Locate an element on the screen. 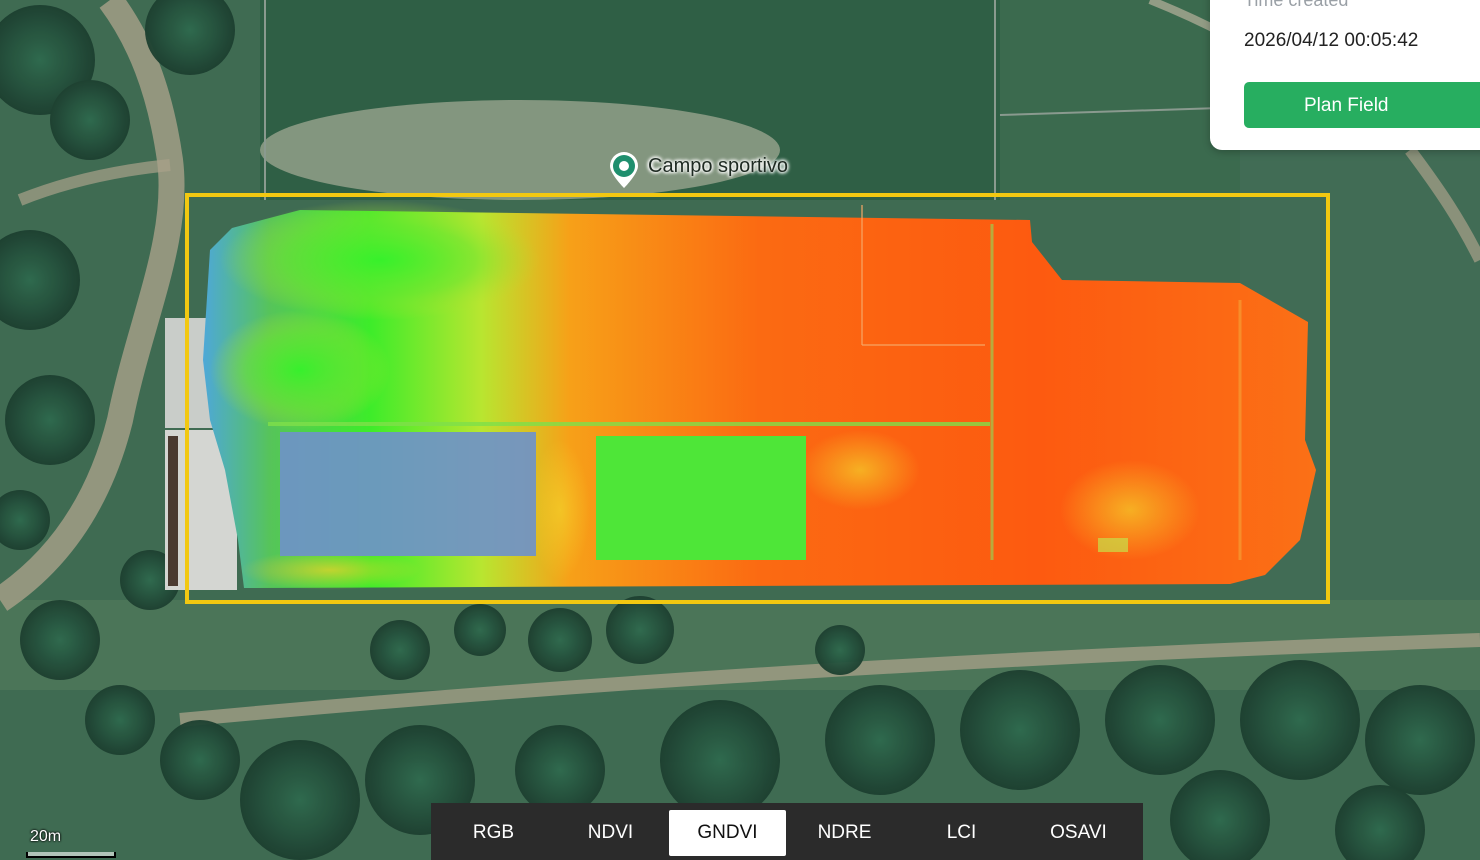 The image size is (1480, 860). tab-osavi: OSAVI is located at coordinates (1078, 833).